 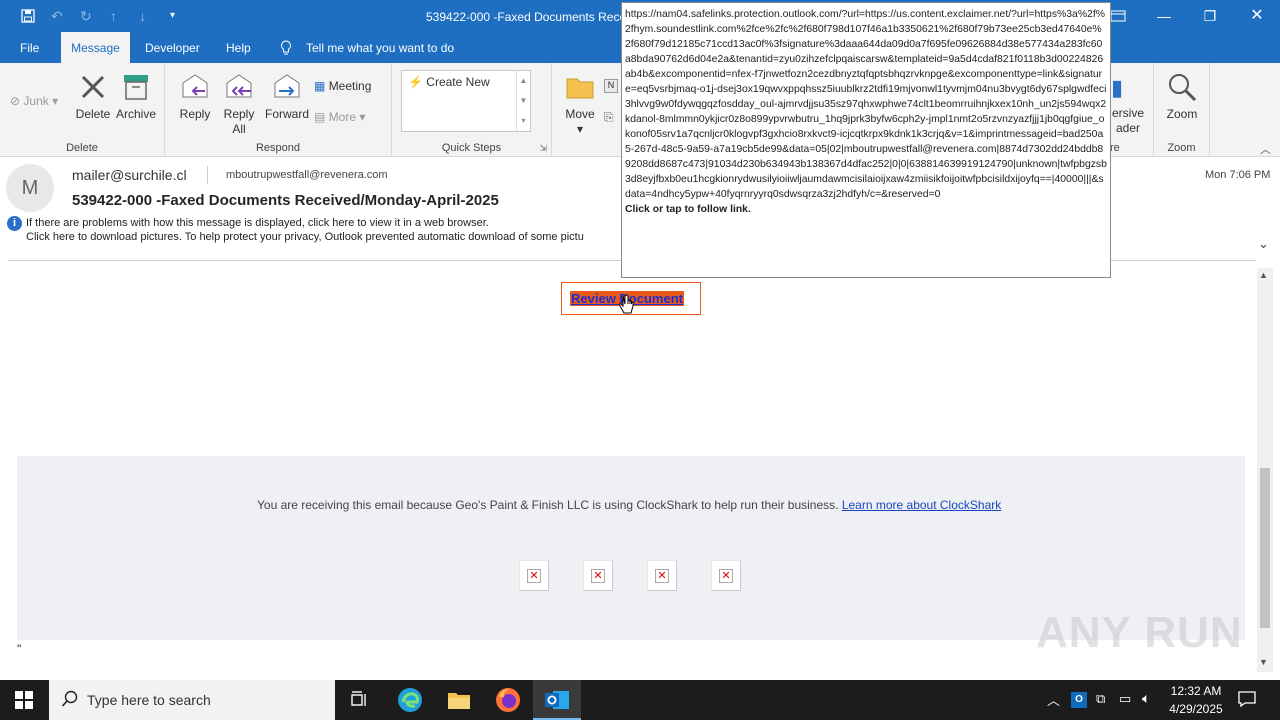 I want to click on start-button, so click(x=24, y=700).